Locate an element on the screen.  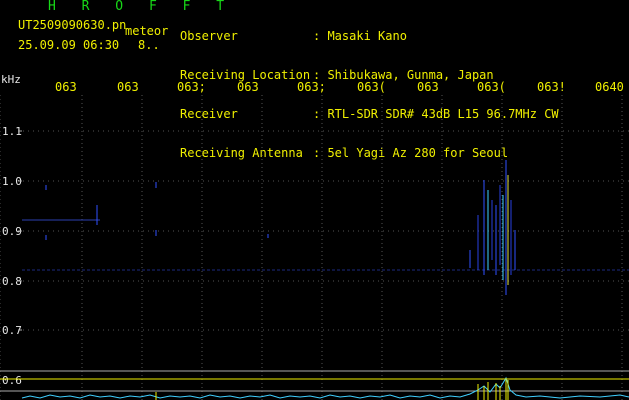
meteor-echo is located at coordinates (492, 227).